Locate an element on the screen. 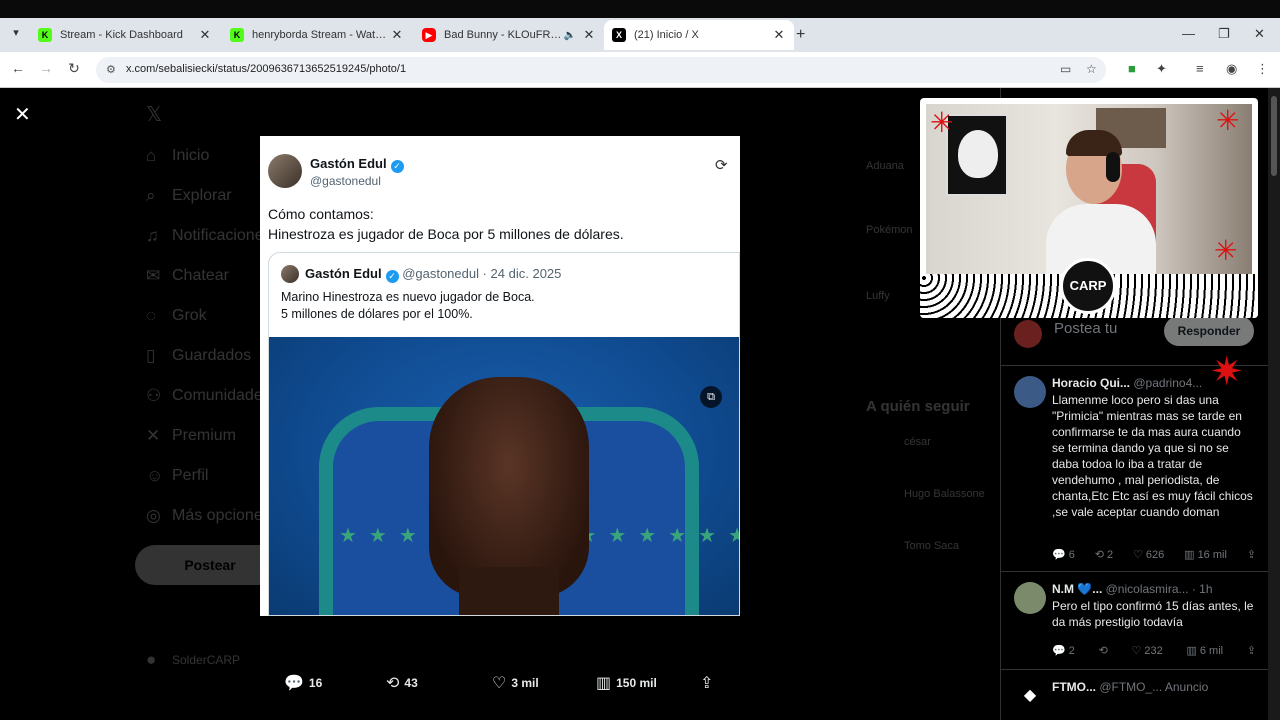 The image size is (1280, 720). follow-suggestion: césar is located at coordinates (917, 442).